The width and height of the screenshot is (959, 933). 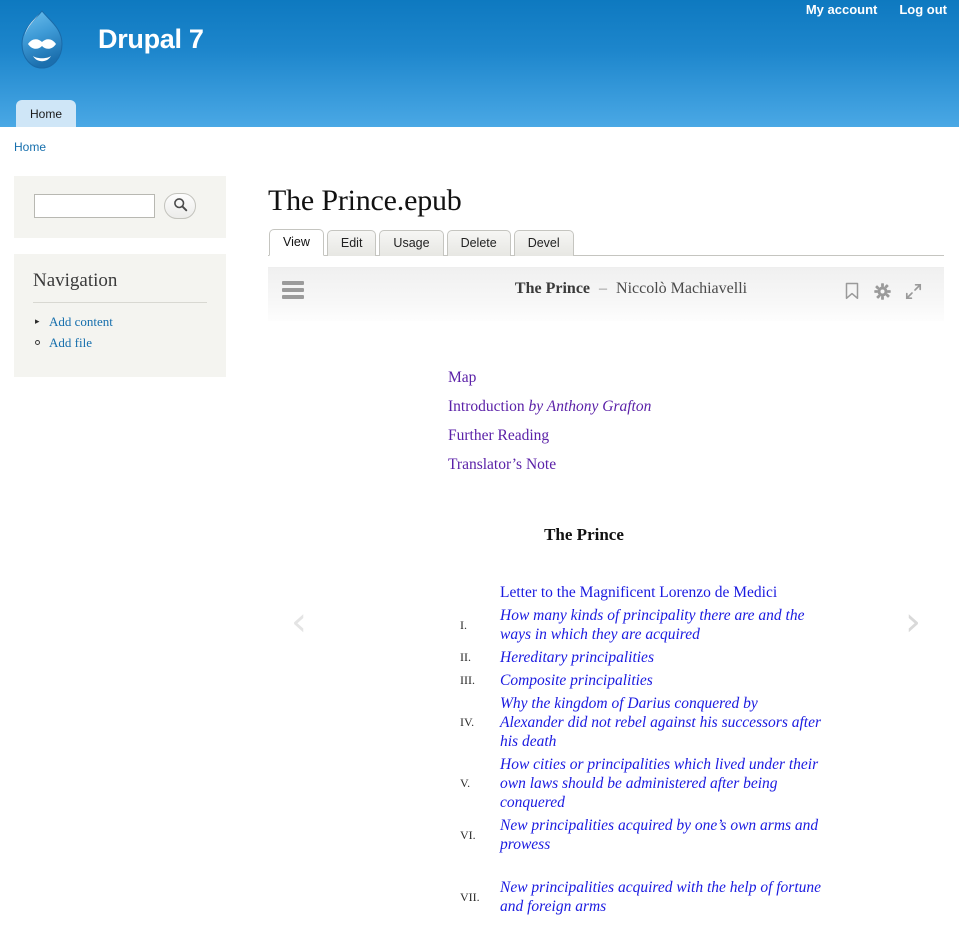 What do you see at coordinates (474, 592) in the screenshot?
I see `toc-numeral` at bounding box center [474, 592].